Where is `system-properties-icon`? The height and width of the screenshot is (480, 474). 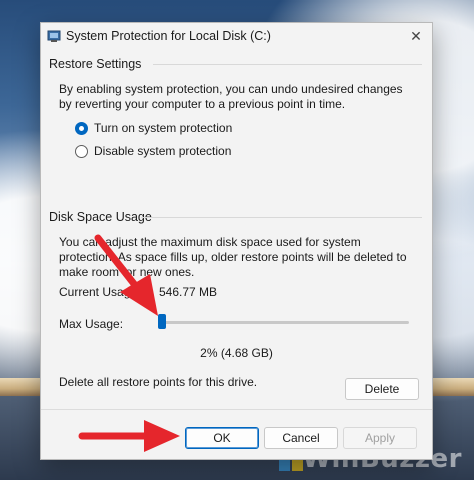
system-properties-icon is located at coordinates (54, 36).